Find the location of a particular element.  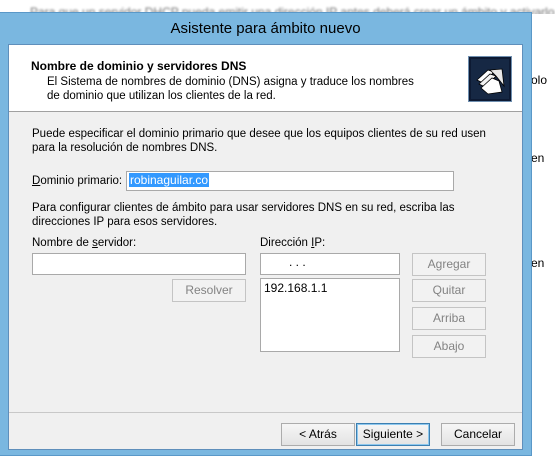

list-item: 192.168.1.1 is located at coordinates (330, 288).